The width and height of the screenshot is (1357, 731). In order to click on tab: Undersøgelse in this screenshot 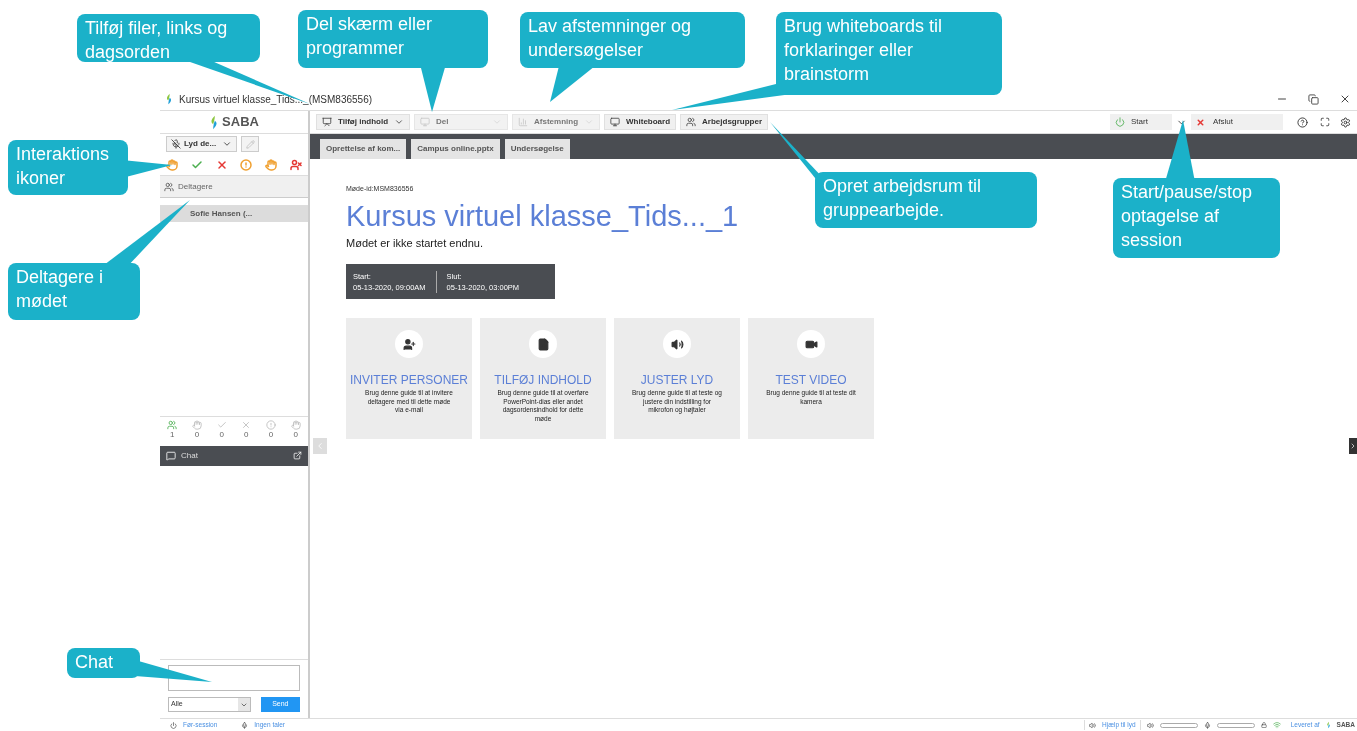, I will do `click(537, 149)`.